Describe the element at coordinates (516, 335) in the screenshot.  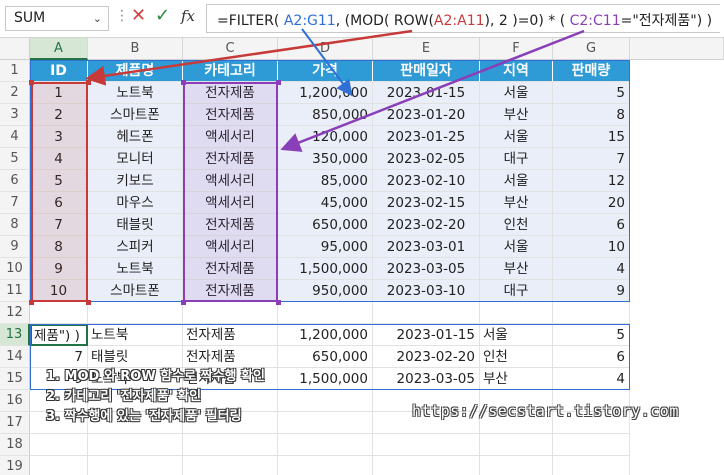
I see `result-cell: 서울` at that location.